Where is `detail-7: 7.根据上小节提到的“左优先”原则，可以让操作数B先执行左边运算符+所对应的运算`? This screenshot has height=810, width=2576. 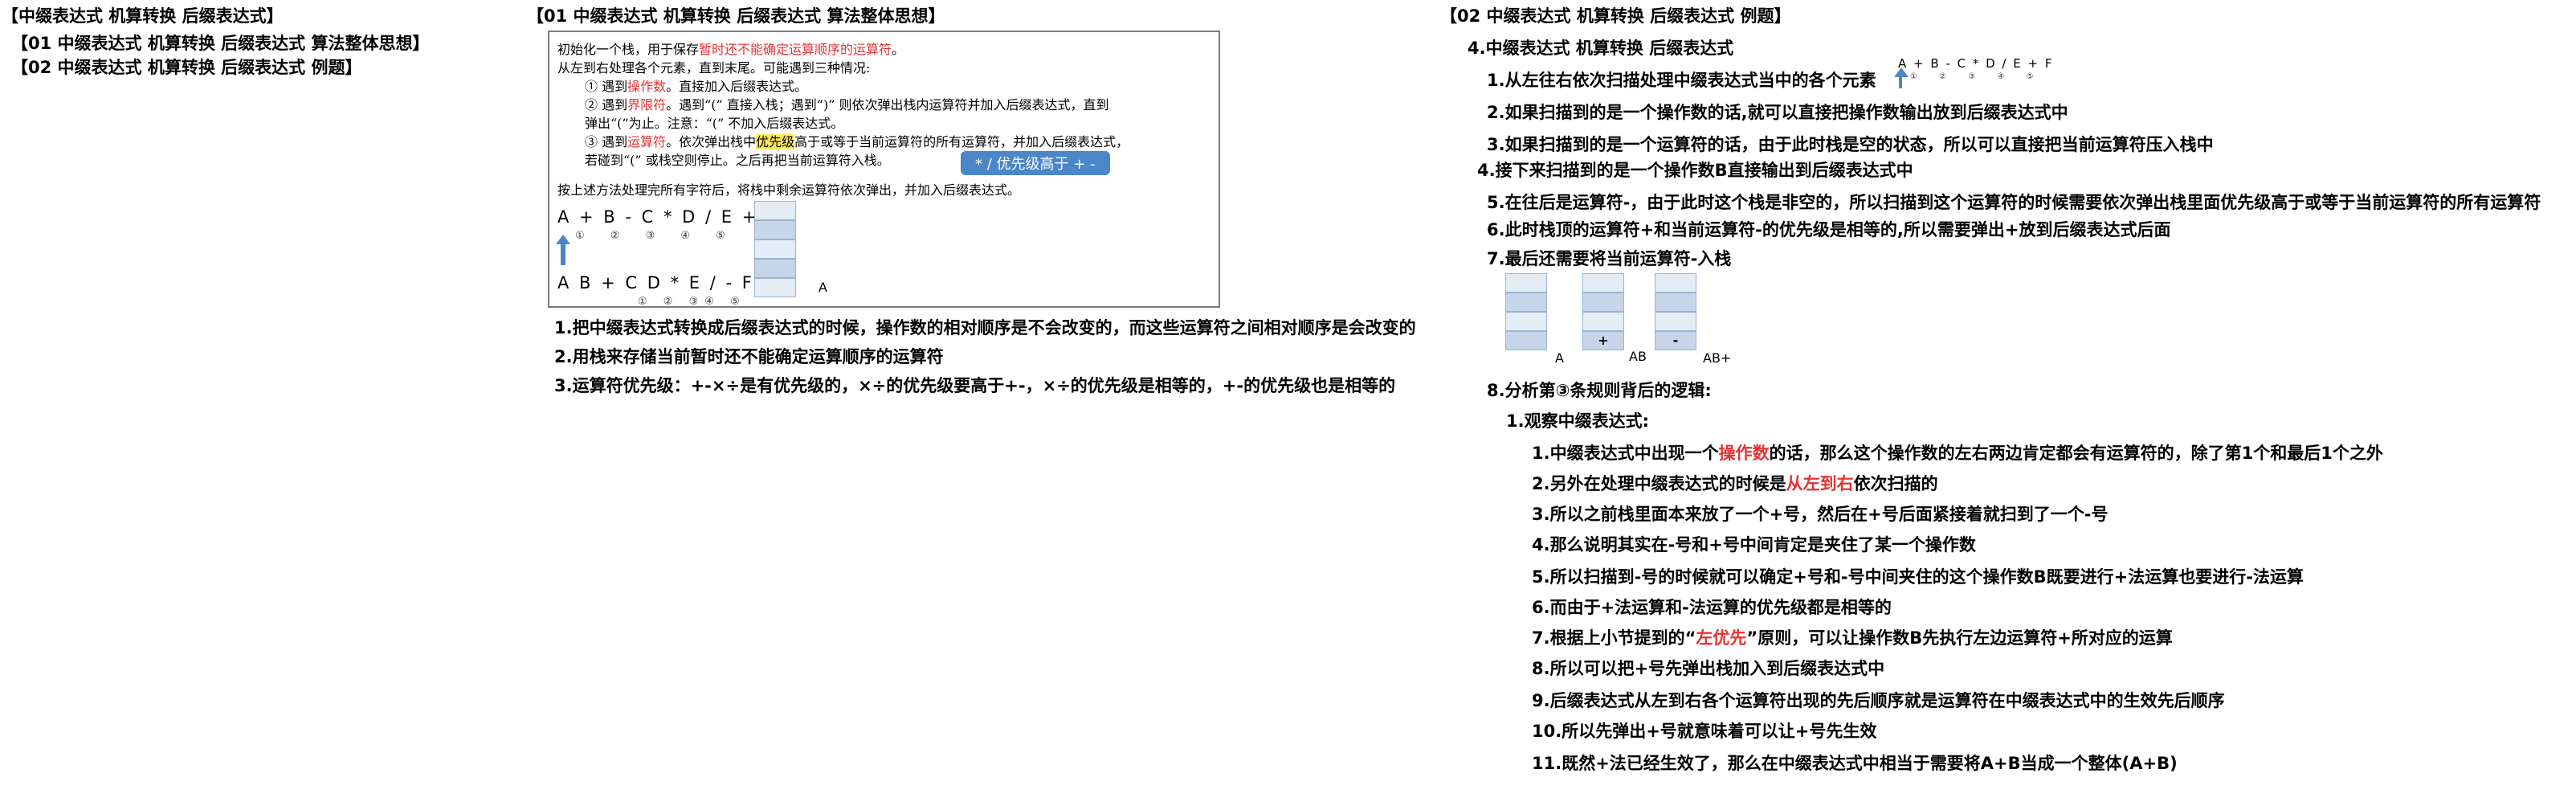 detail-7: 7.根据上小节提到的“左优先”原则，可以让操作数B先执行左边运算符+所对应的运算 is located at coordinates (1852, 638).